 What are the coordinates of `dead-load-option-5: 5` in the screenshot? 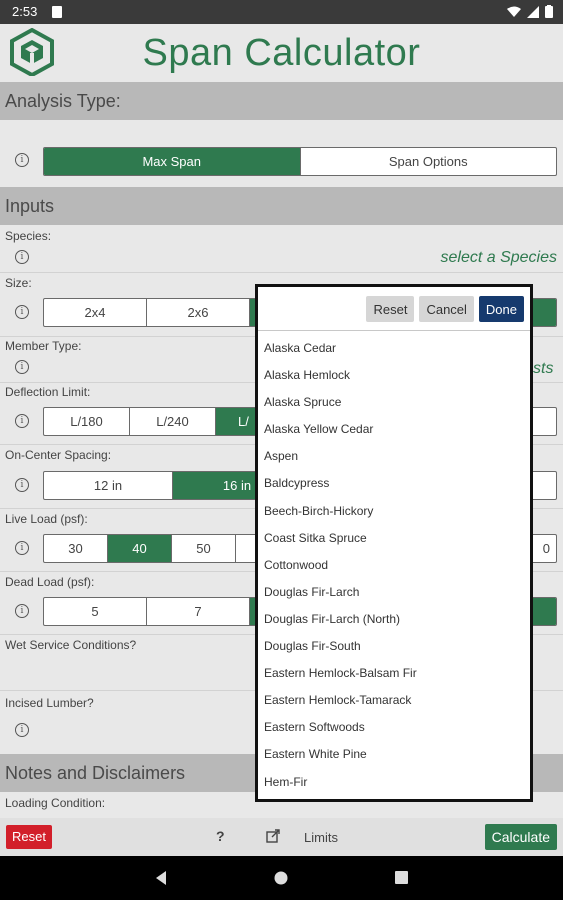 It's located at (95, 611).